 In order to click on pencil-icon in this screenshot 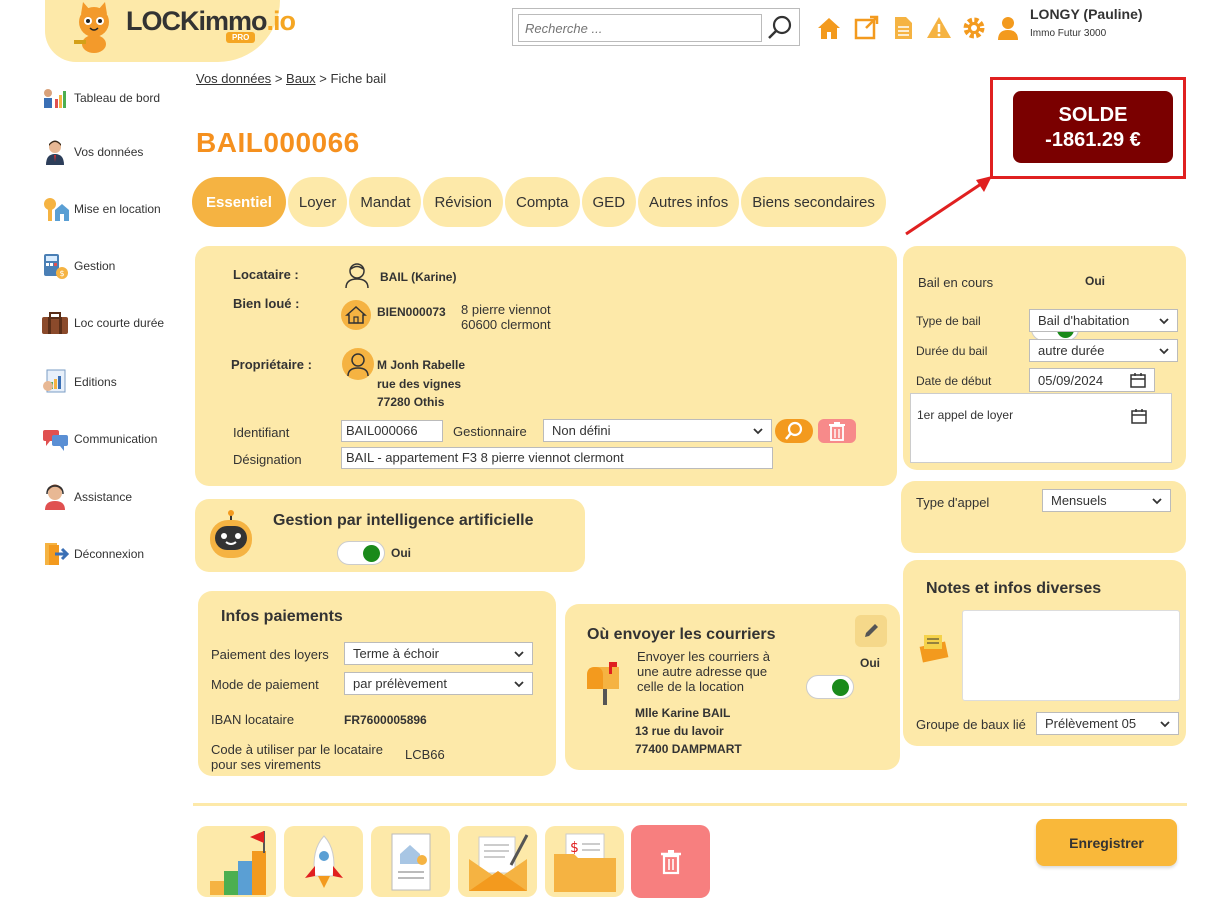, I will do `click(871, 630)`.